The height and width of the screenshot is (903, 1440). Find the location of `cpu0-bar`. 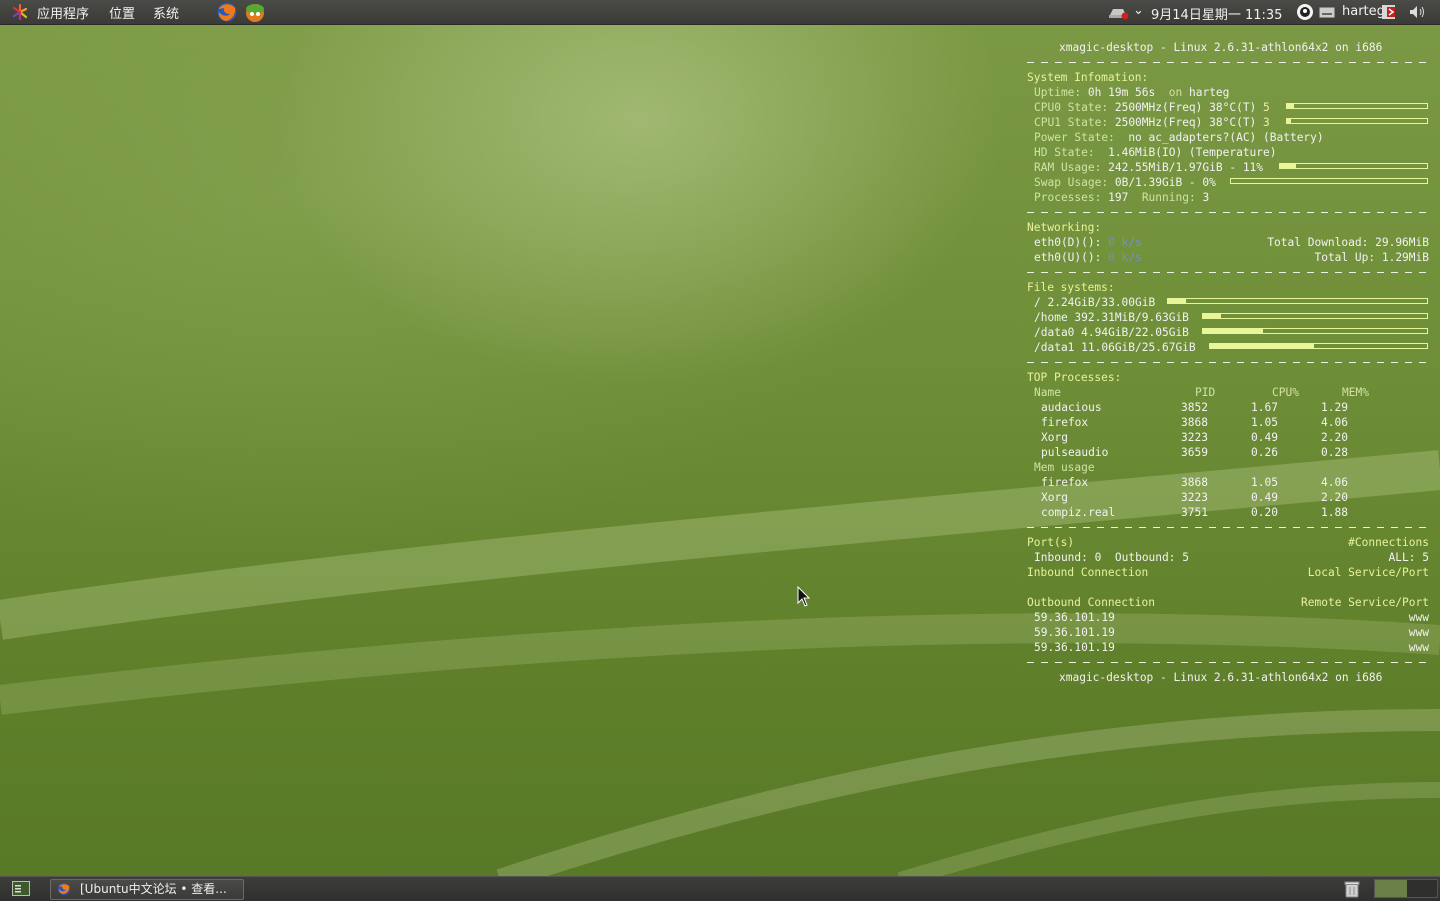

cpu0-bar is located at coordinates (1357, 106).